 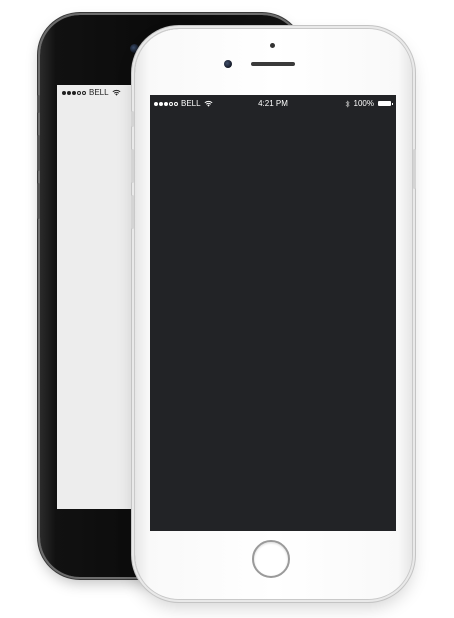 I want to click on back-volume-down-button, so click(x=38, y=201).